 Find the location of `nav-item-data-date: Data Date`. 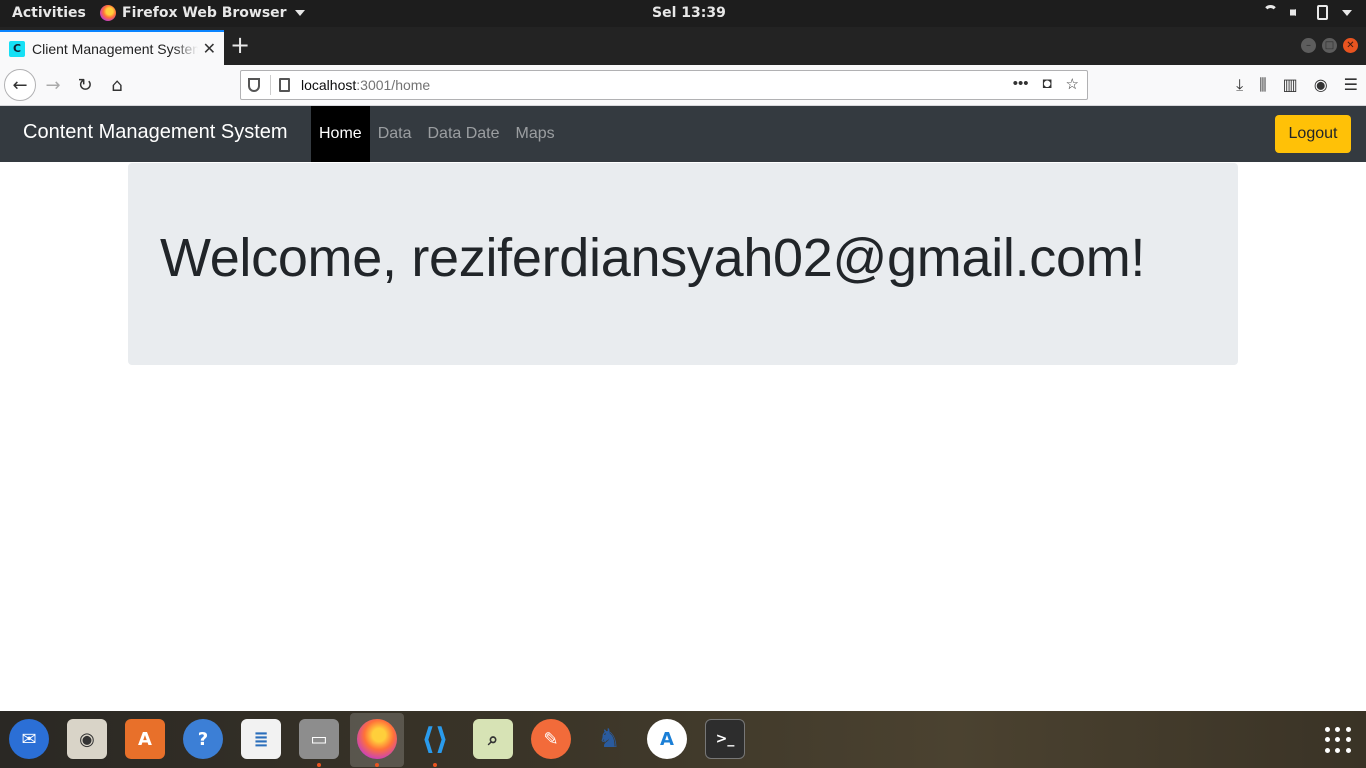

nav-item-data-date: Data Date is located at coordinates (463, 134).